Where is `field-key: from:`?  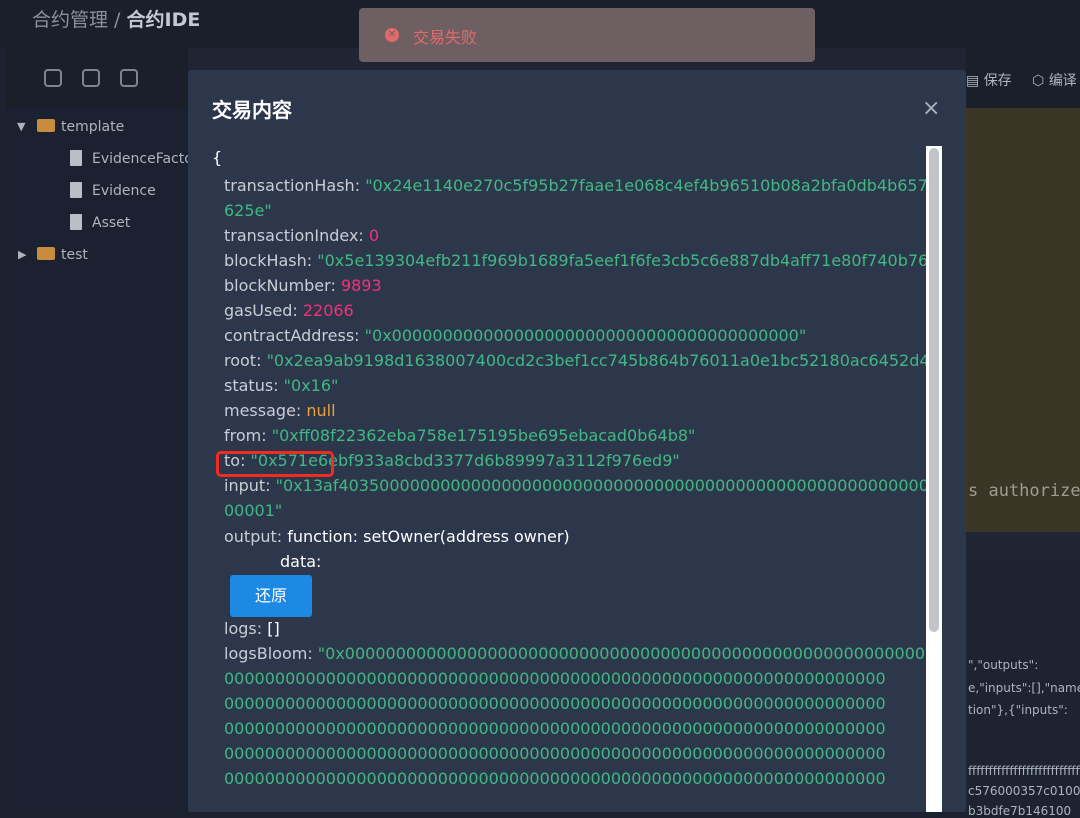 field-key: from: is located at coordinates (245, 435).